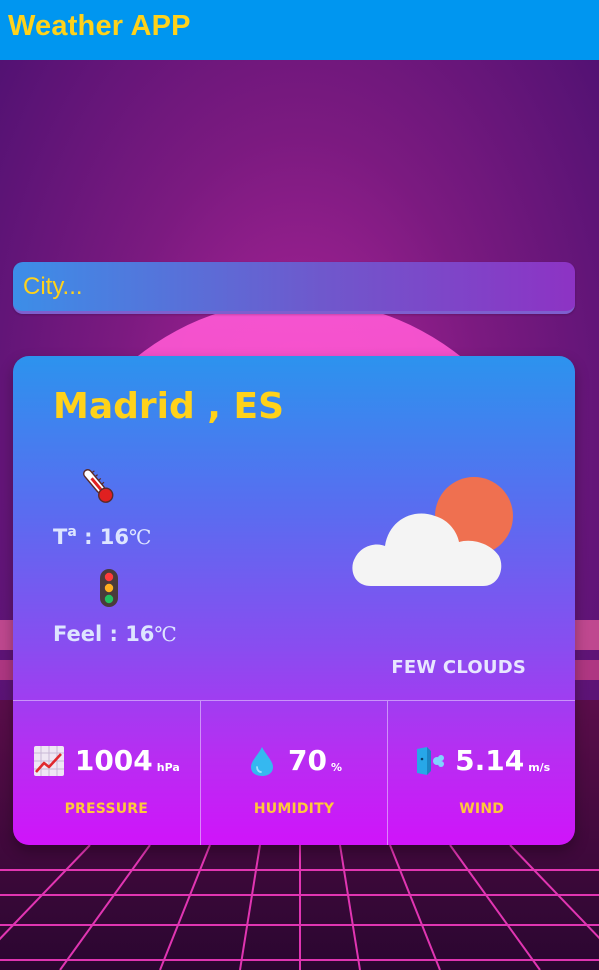 This screenshot has height=970, width=599. I want to click on wind-icon, so click(431, 761).